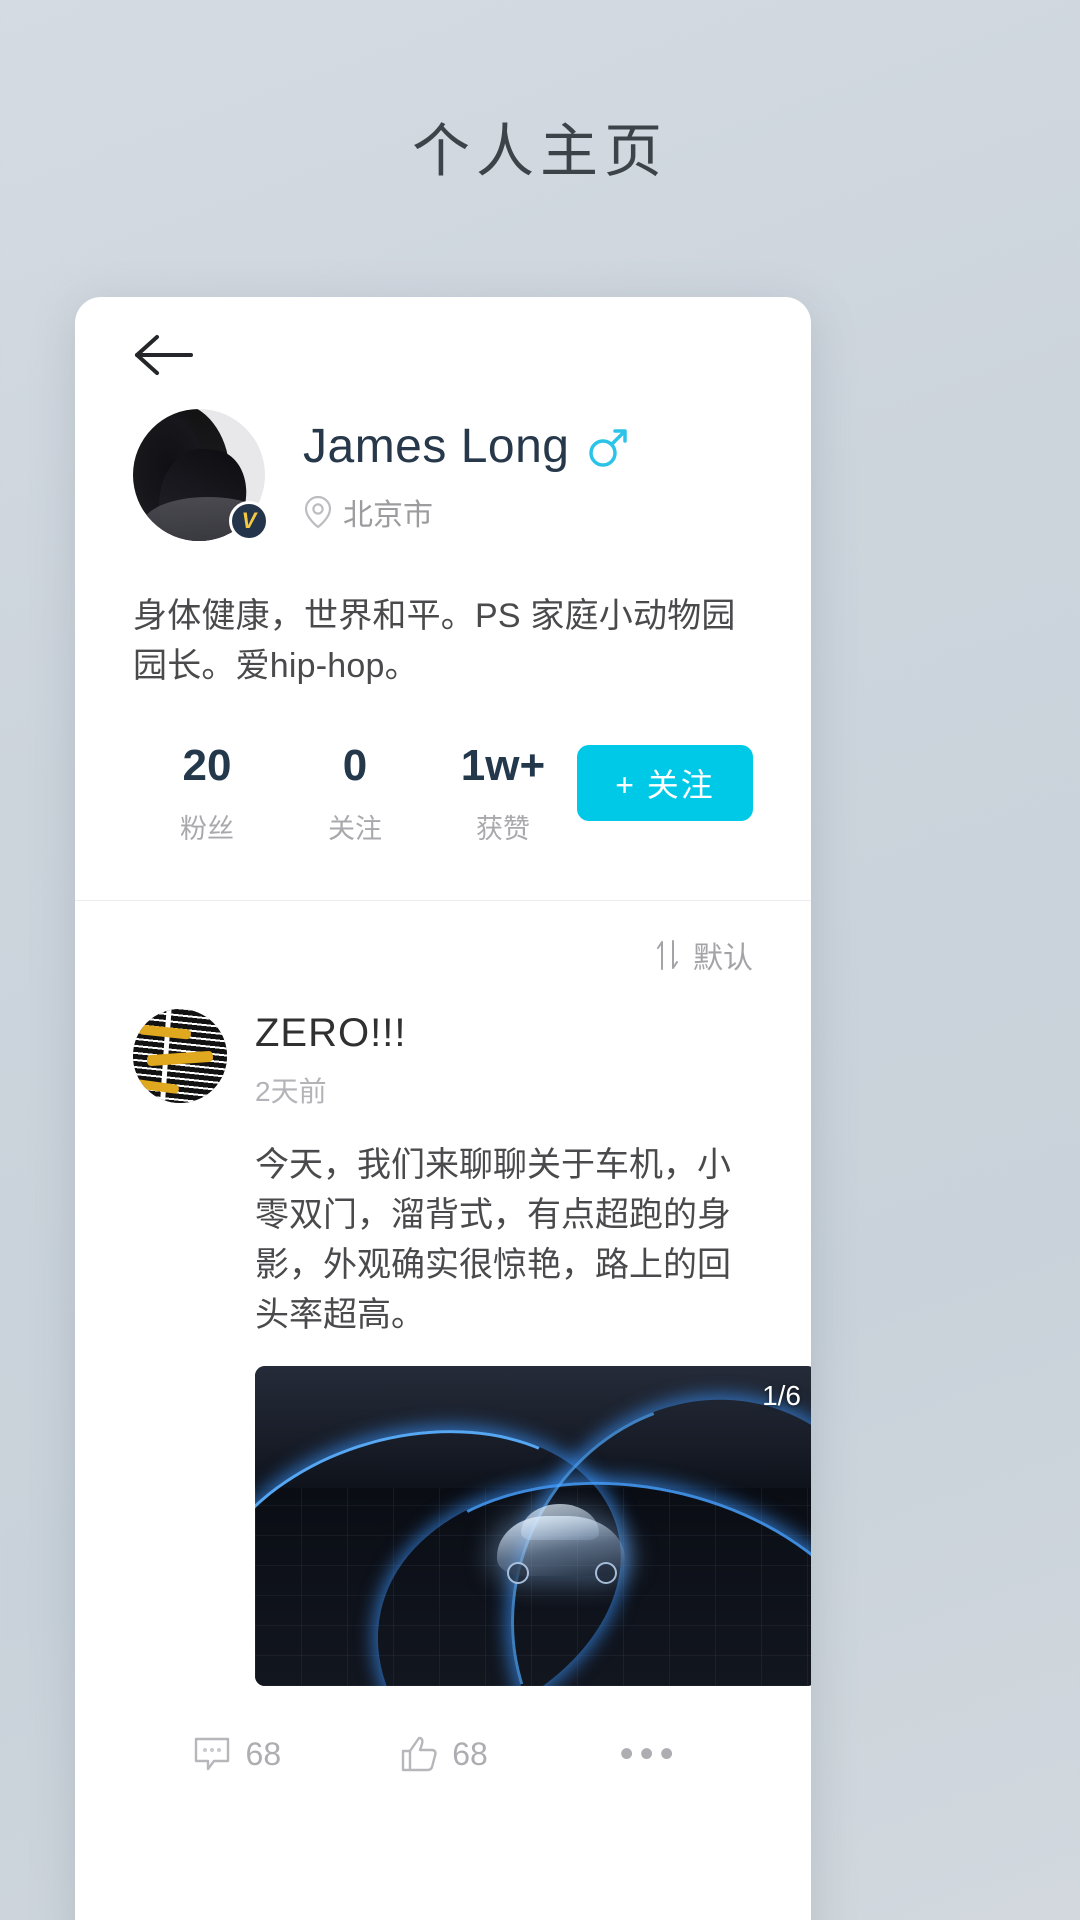  What do you see at coordinates (503, 792) in the screenshot?
I see `stat-likes: 1w+ 获赞` at bounding box center [503, 792].